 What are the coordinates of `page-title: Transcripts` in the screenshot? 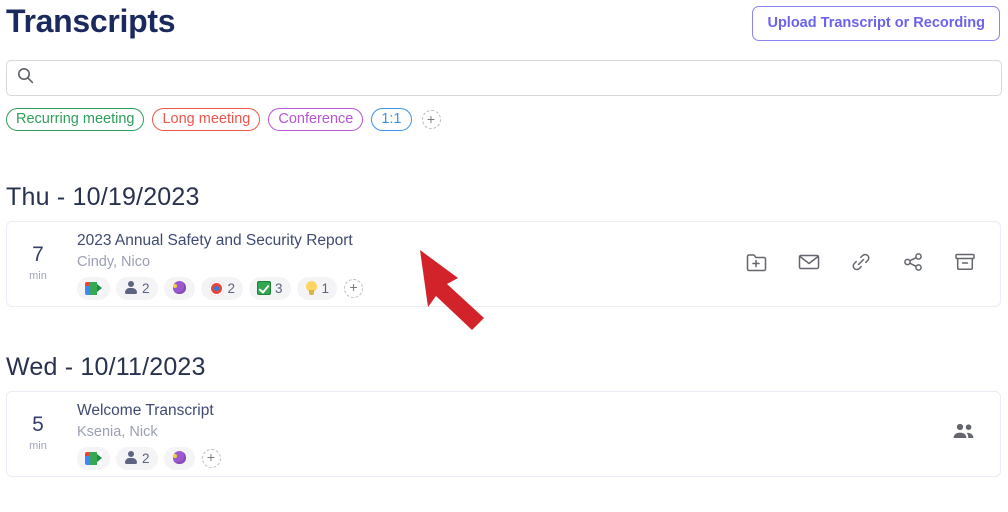 It's located at (91, 21).